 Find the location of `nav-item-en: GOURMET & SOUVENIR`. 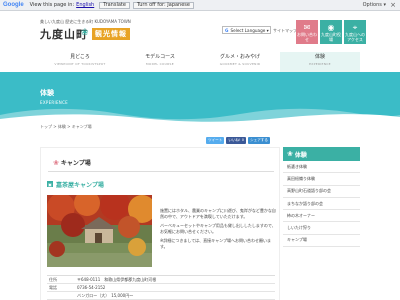

nav-item-en: GOURMET & SOUVENIR is located at coordinates (240, 64).